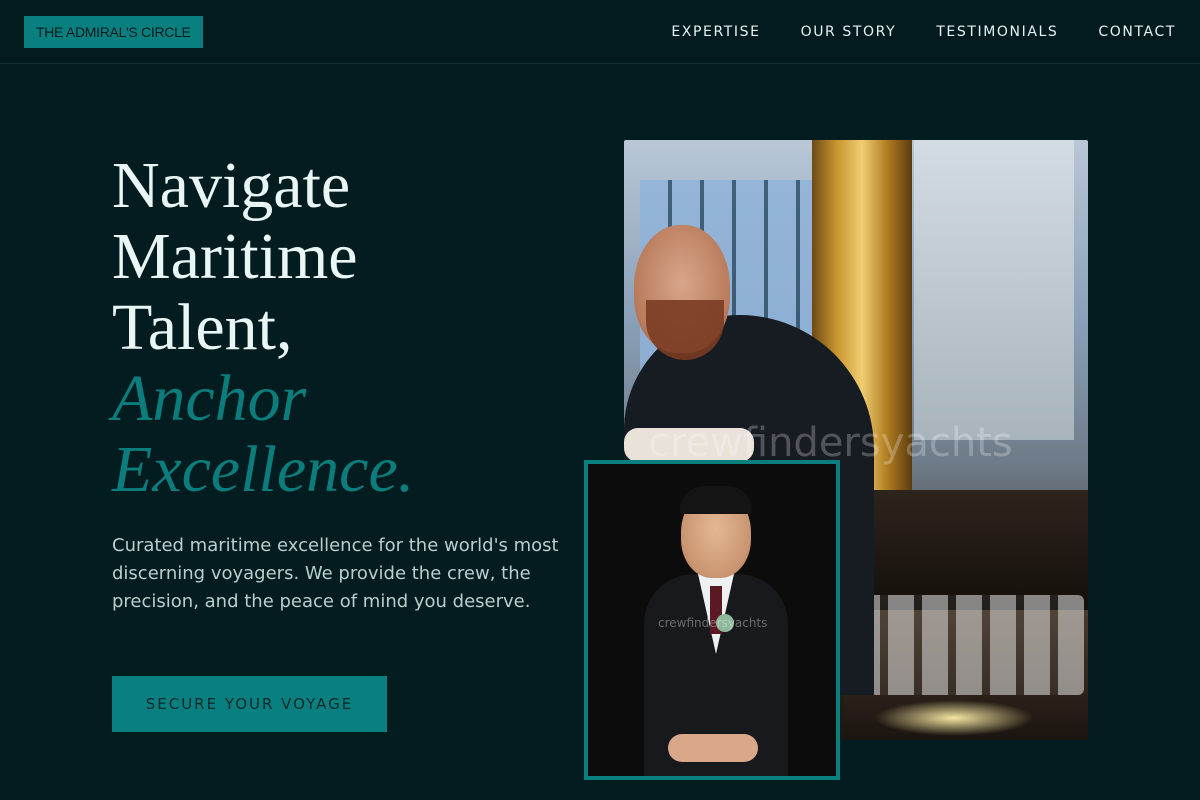 The height and width of the screenshot is (800, 1200). I want to click on photo-cups, so click(969, 645).